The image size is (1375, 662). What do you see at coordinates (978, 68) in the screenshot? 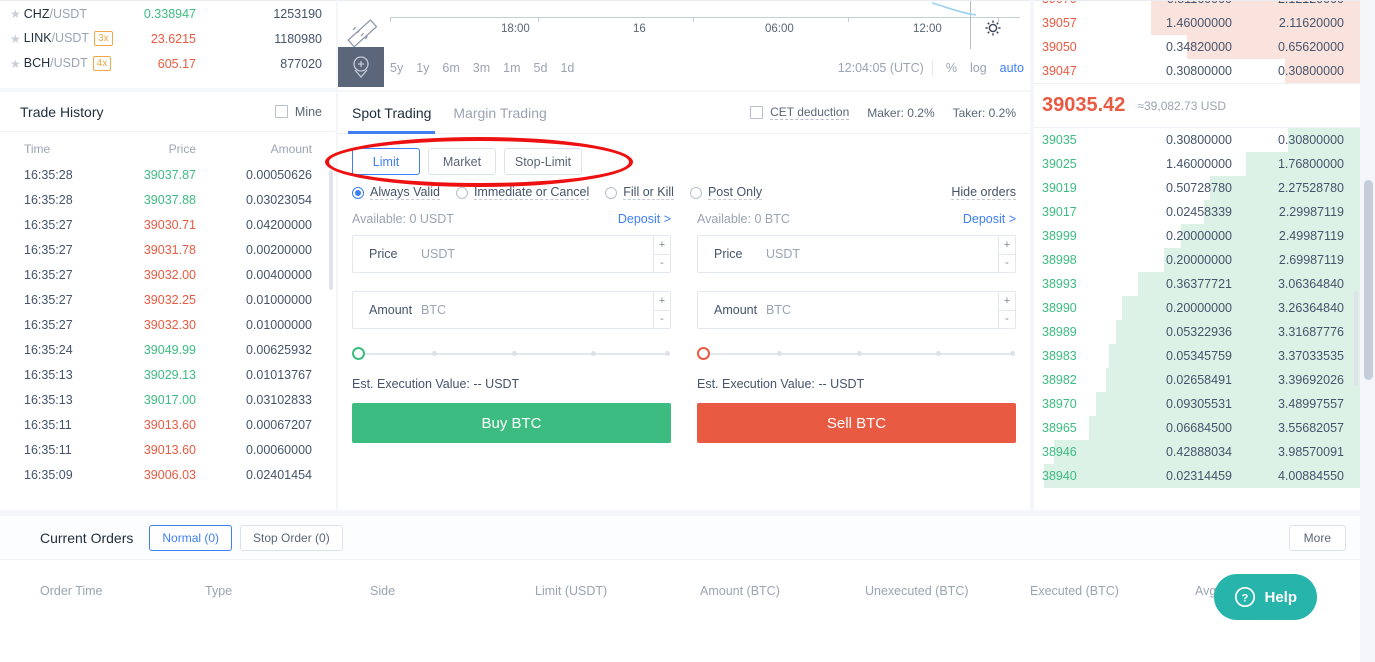
I see `scale-log-button: log` at bounding box center [978, 68].